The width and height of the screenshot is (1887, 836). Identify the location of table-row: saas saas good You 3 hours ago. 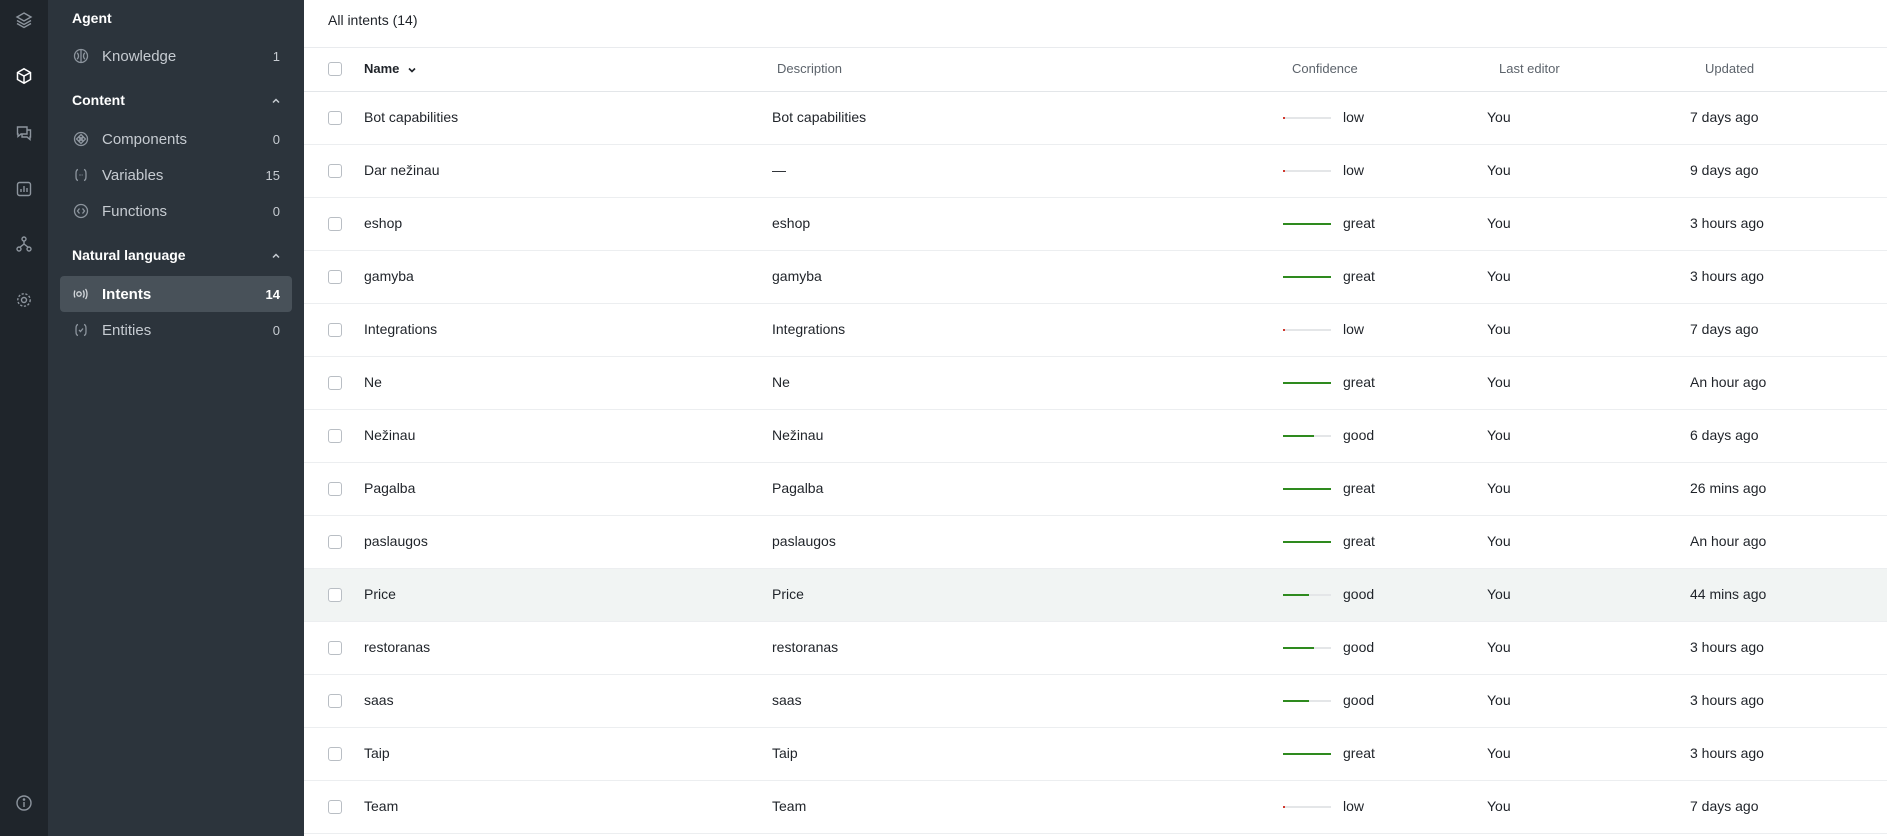
(1095, 701).